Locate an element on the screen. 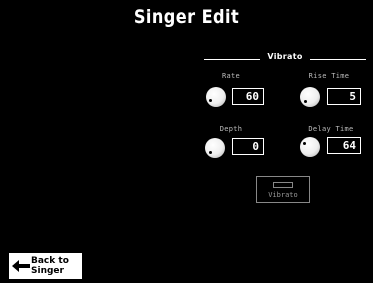 This screenshot has width=373, height=283. delay-time-label: Delay Time is located at coordinates (331, 129).